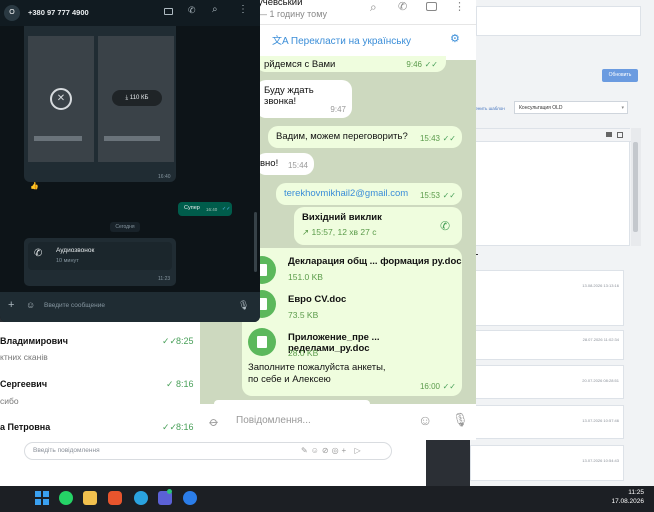 The image size is (654, 512). Describe the element at coordinates (629, 492) in the screenshot. I see `clock-time: 11:25` at that location.